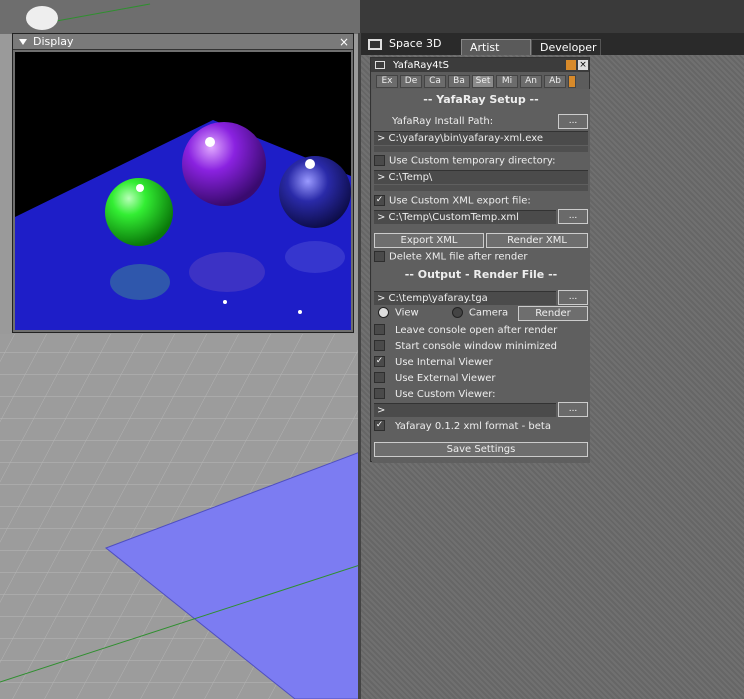  I want to click on leave-console-label: Leave console open after render, so click(476, 330).